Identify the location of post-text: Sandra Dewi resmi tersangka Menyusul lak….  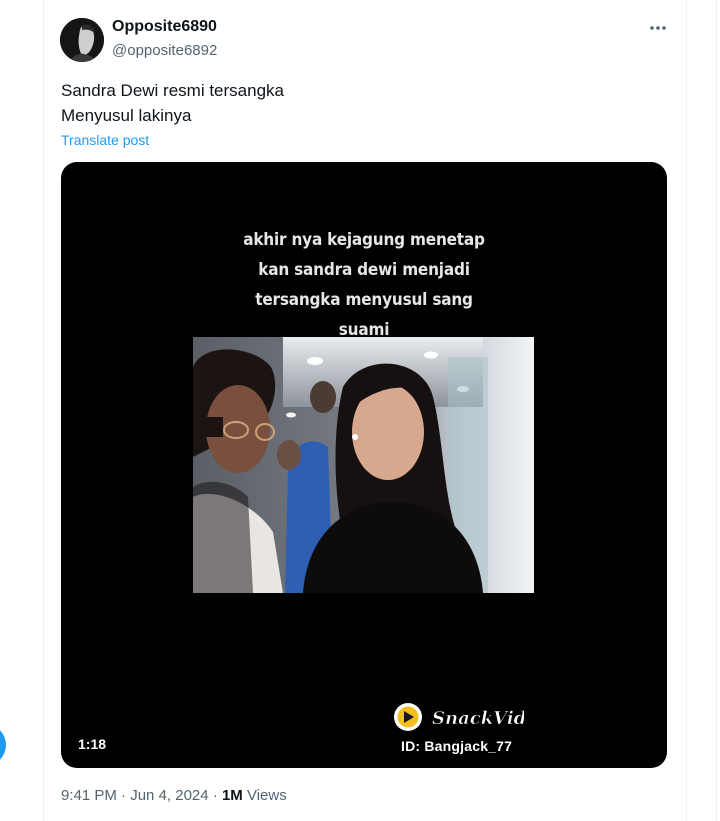
(172, 103).